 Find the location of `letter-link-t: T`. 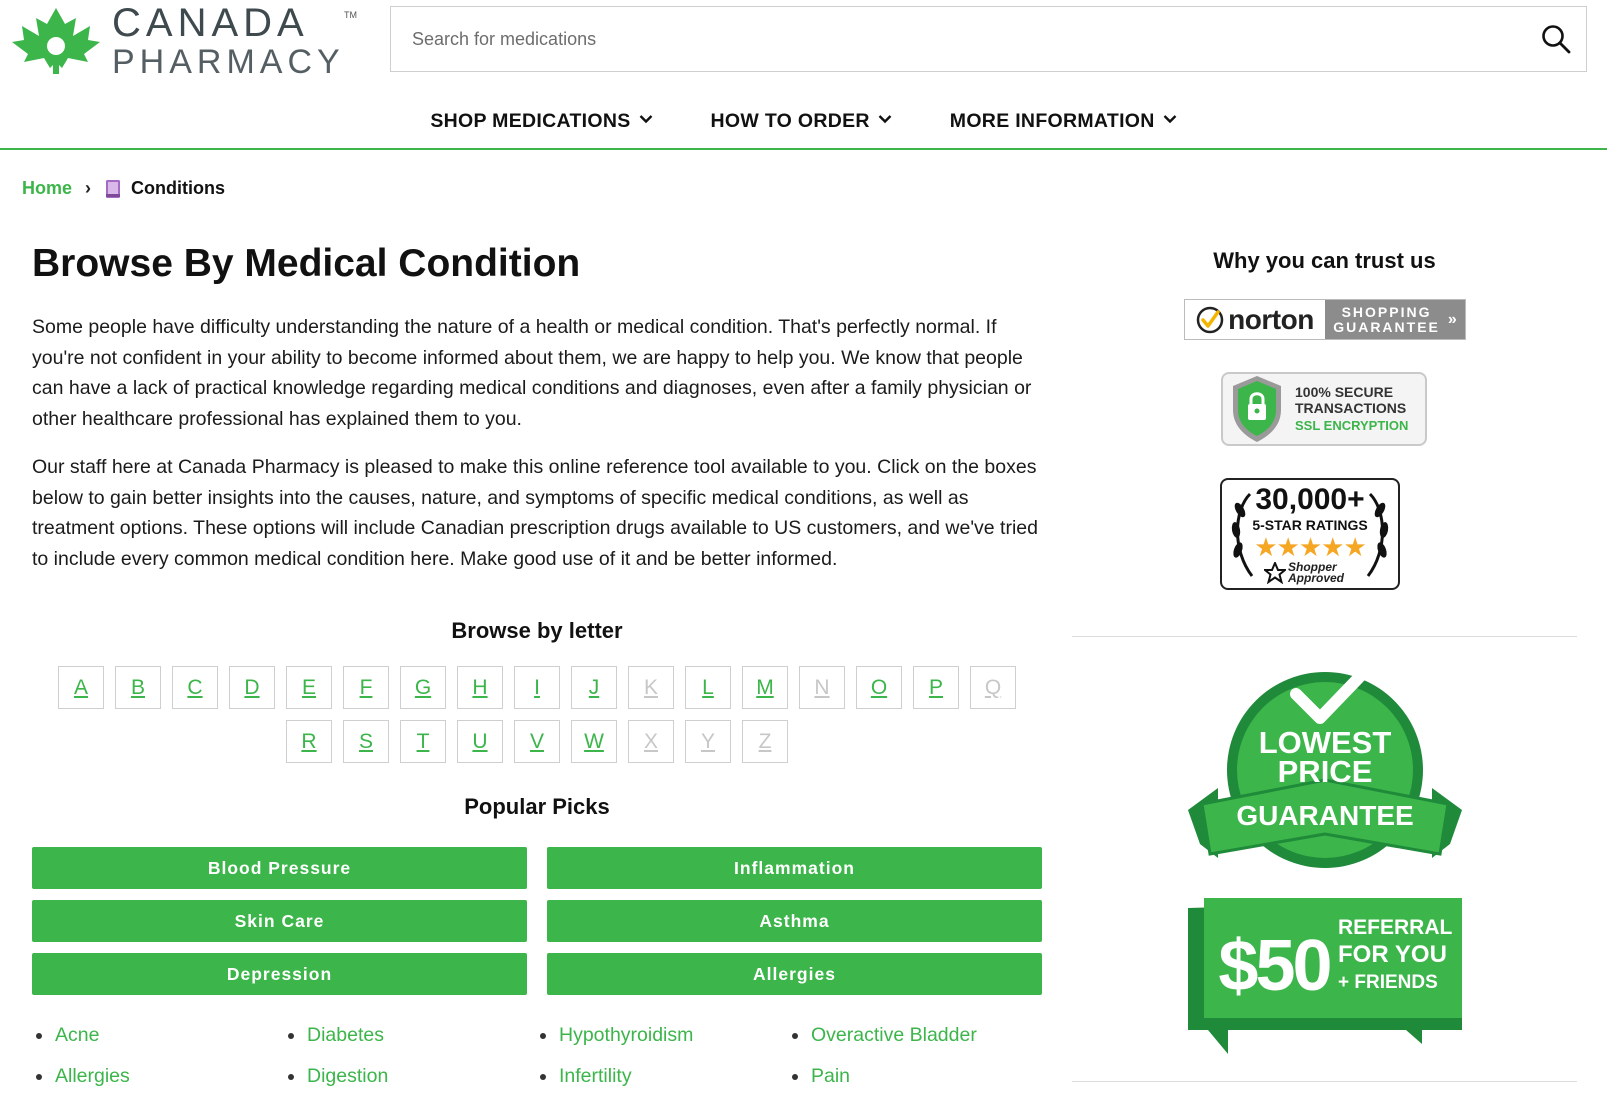

letter-link-t: T is located at coordinates (423, 741).